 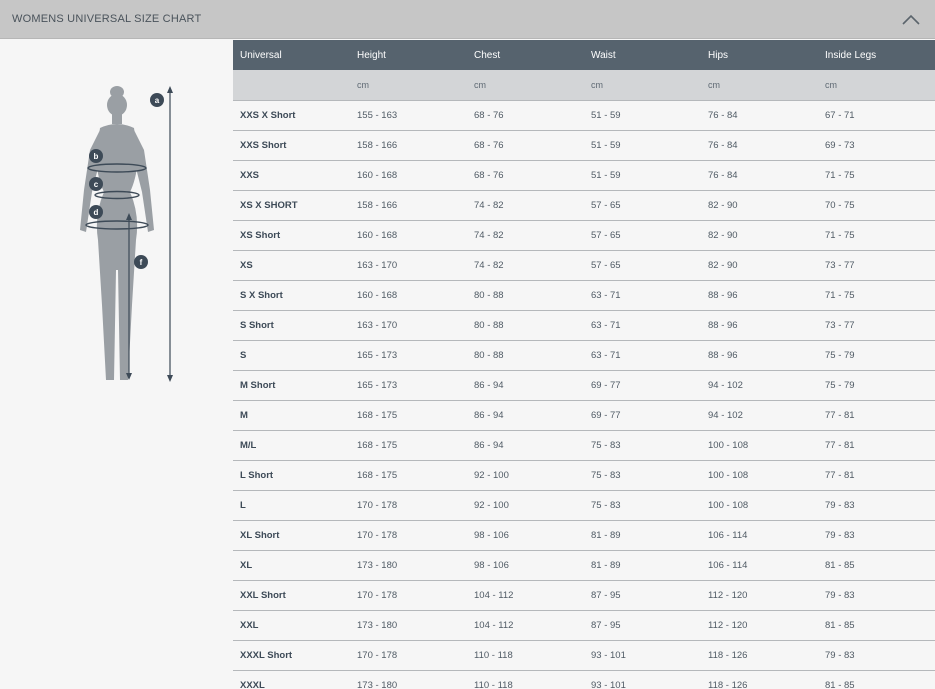 I want to click on measurement-cell: 155 - 163, so click(x=408, y=115).